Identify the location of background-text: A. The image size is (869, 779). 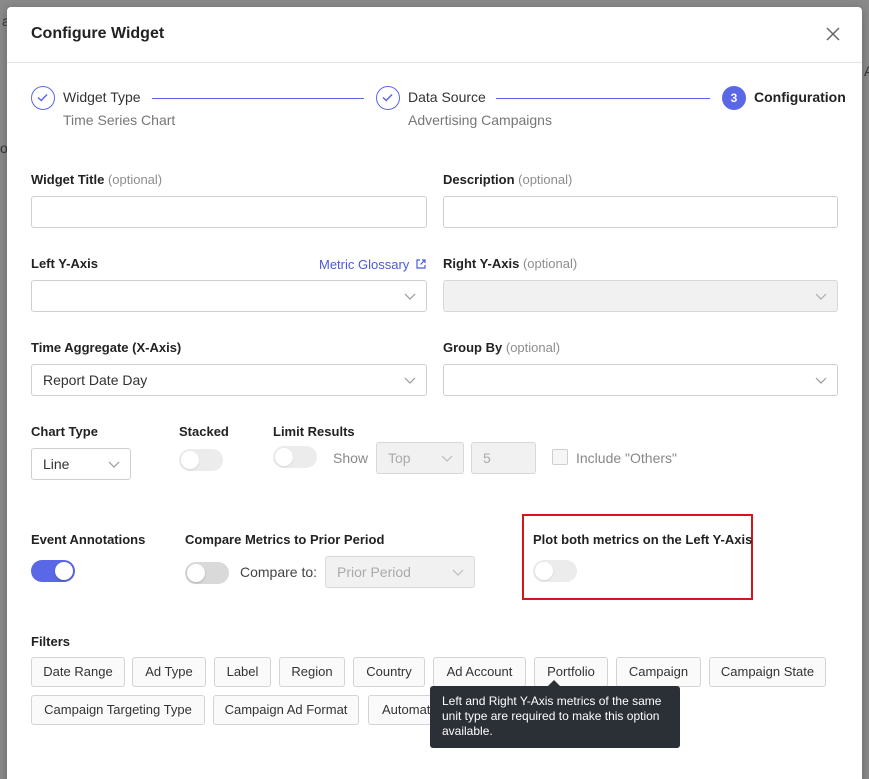
(866, 71).